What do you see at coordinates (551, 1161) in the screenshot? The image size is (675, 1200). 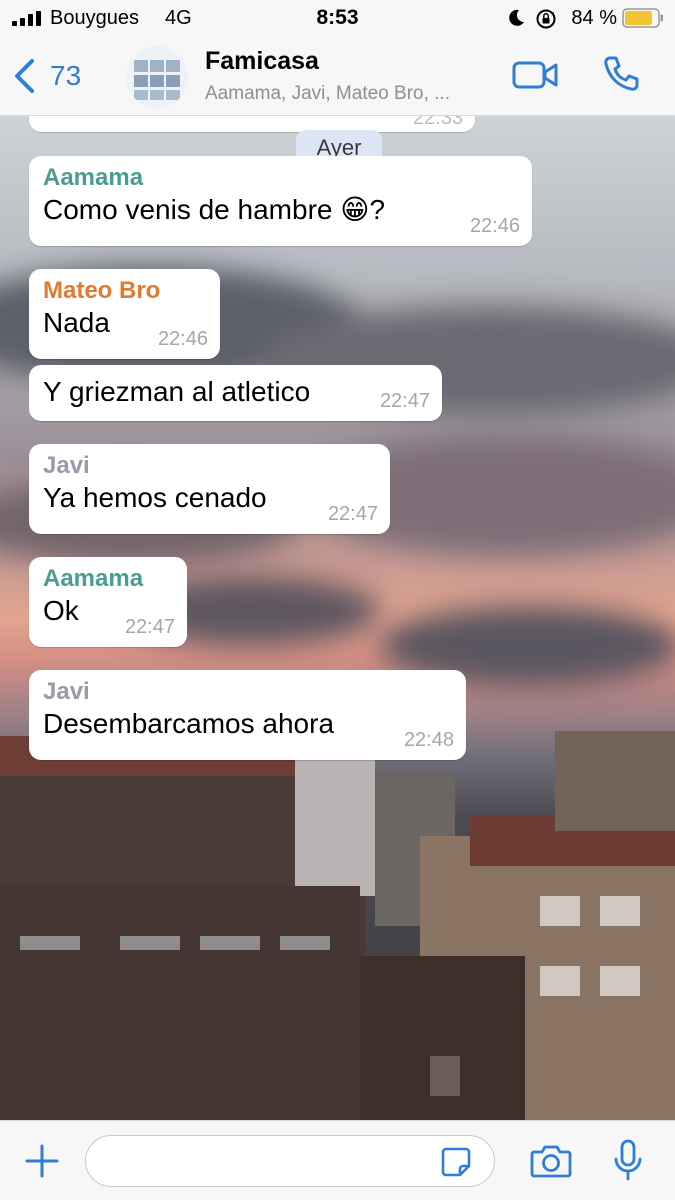 I see `camera-icon` at bounding box center [551, 1161].